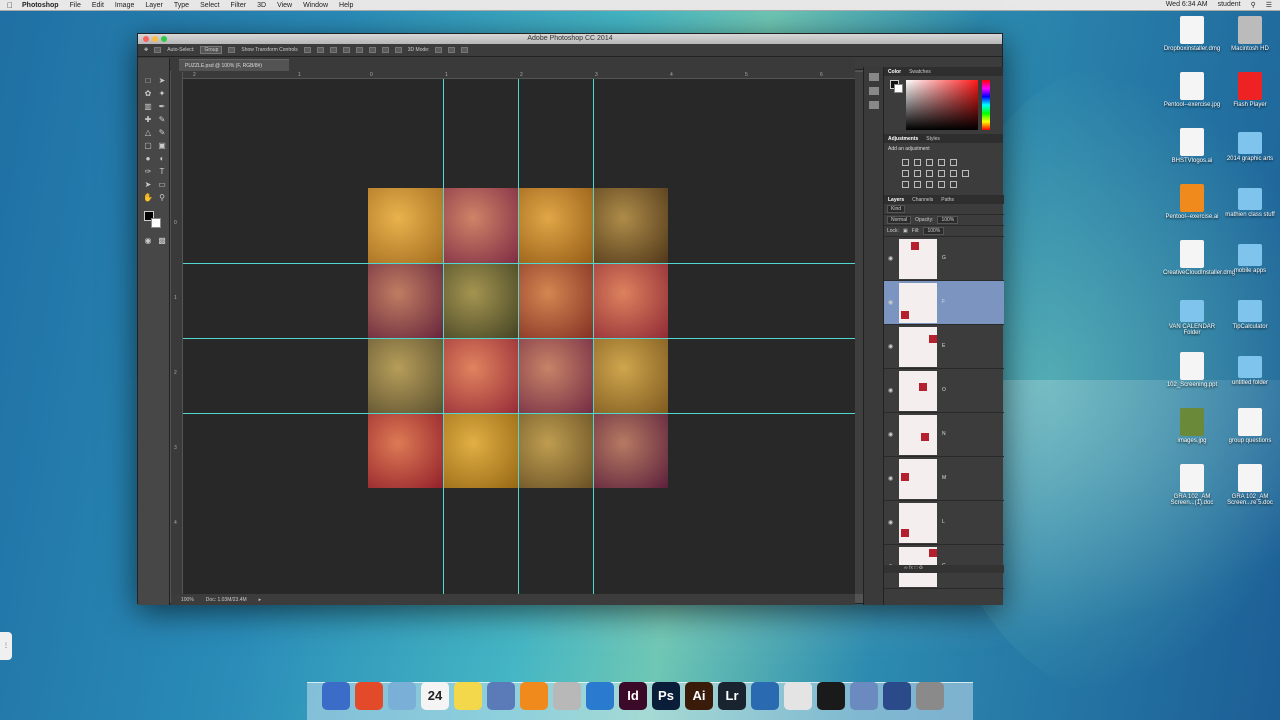  What do you see at coordinates (944, 479) in the screenshot?
I see `layer-row: ◉ M` at bounding box center [944, 479].